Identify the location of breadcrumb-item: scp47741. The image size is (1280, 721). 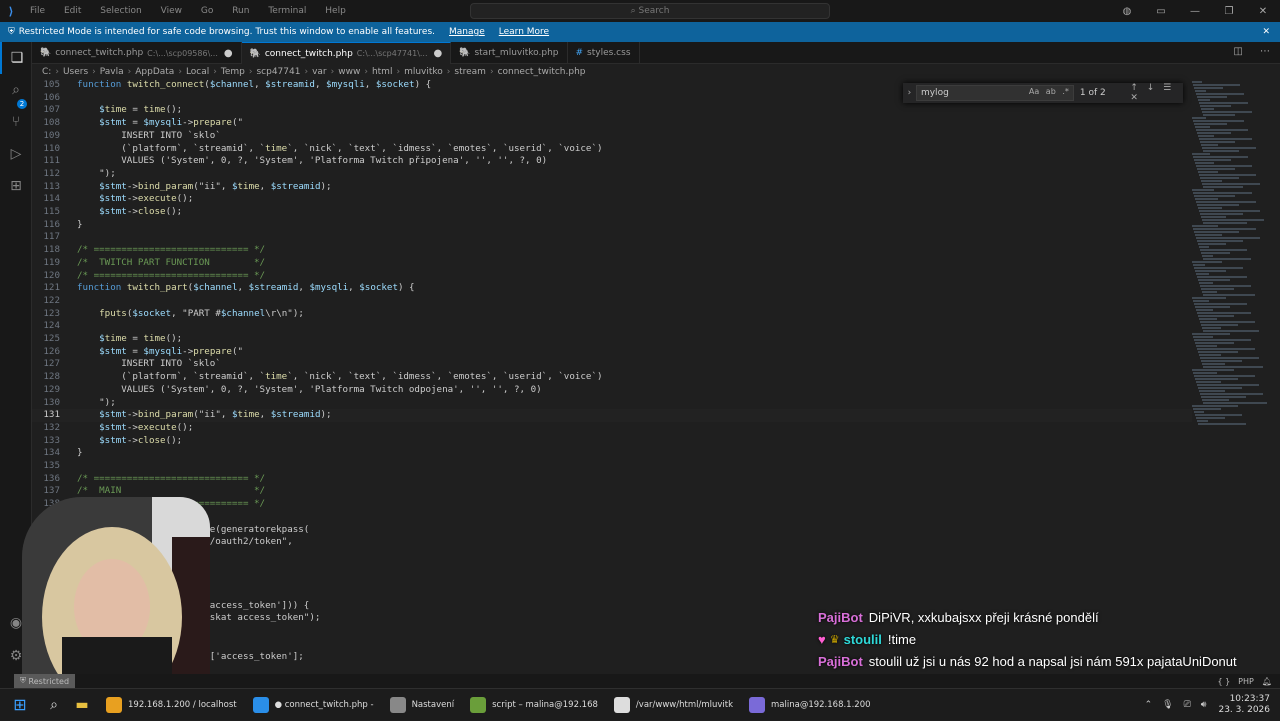
(278, 72).